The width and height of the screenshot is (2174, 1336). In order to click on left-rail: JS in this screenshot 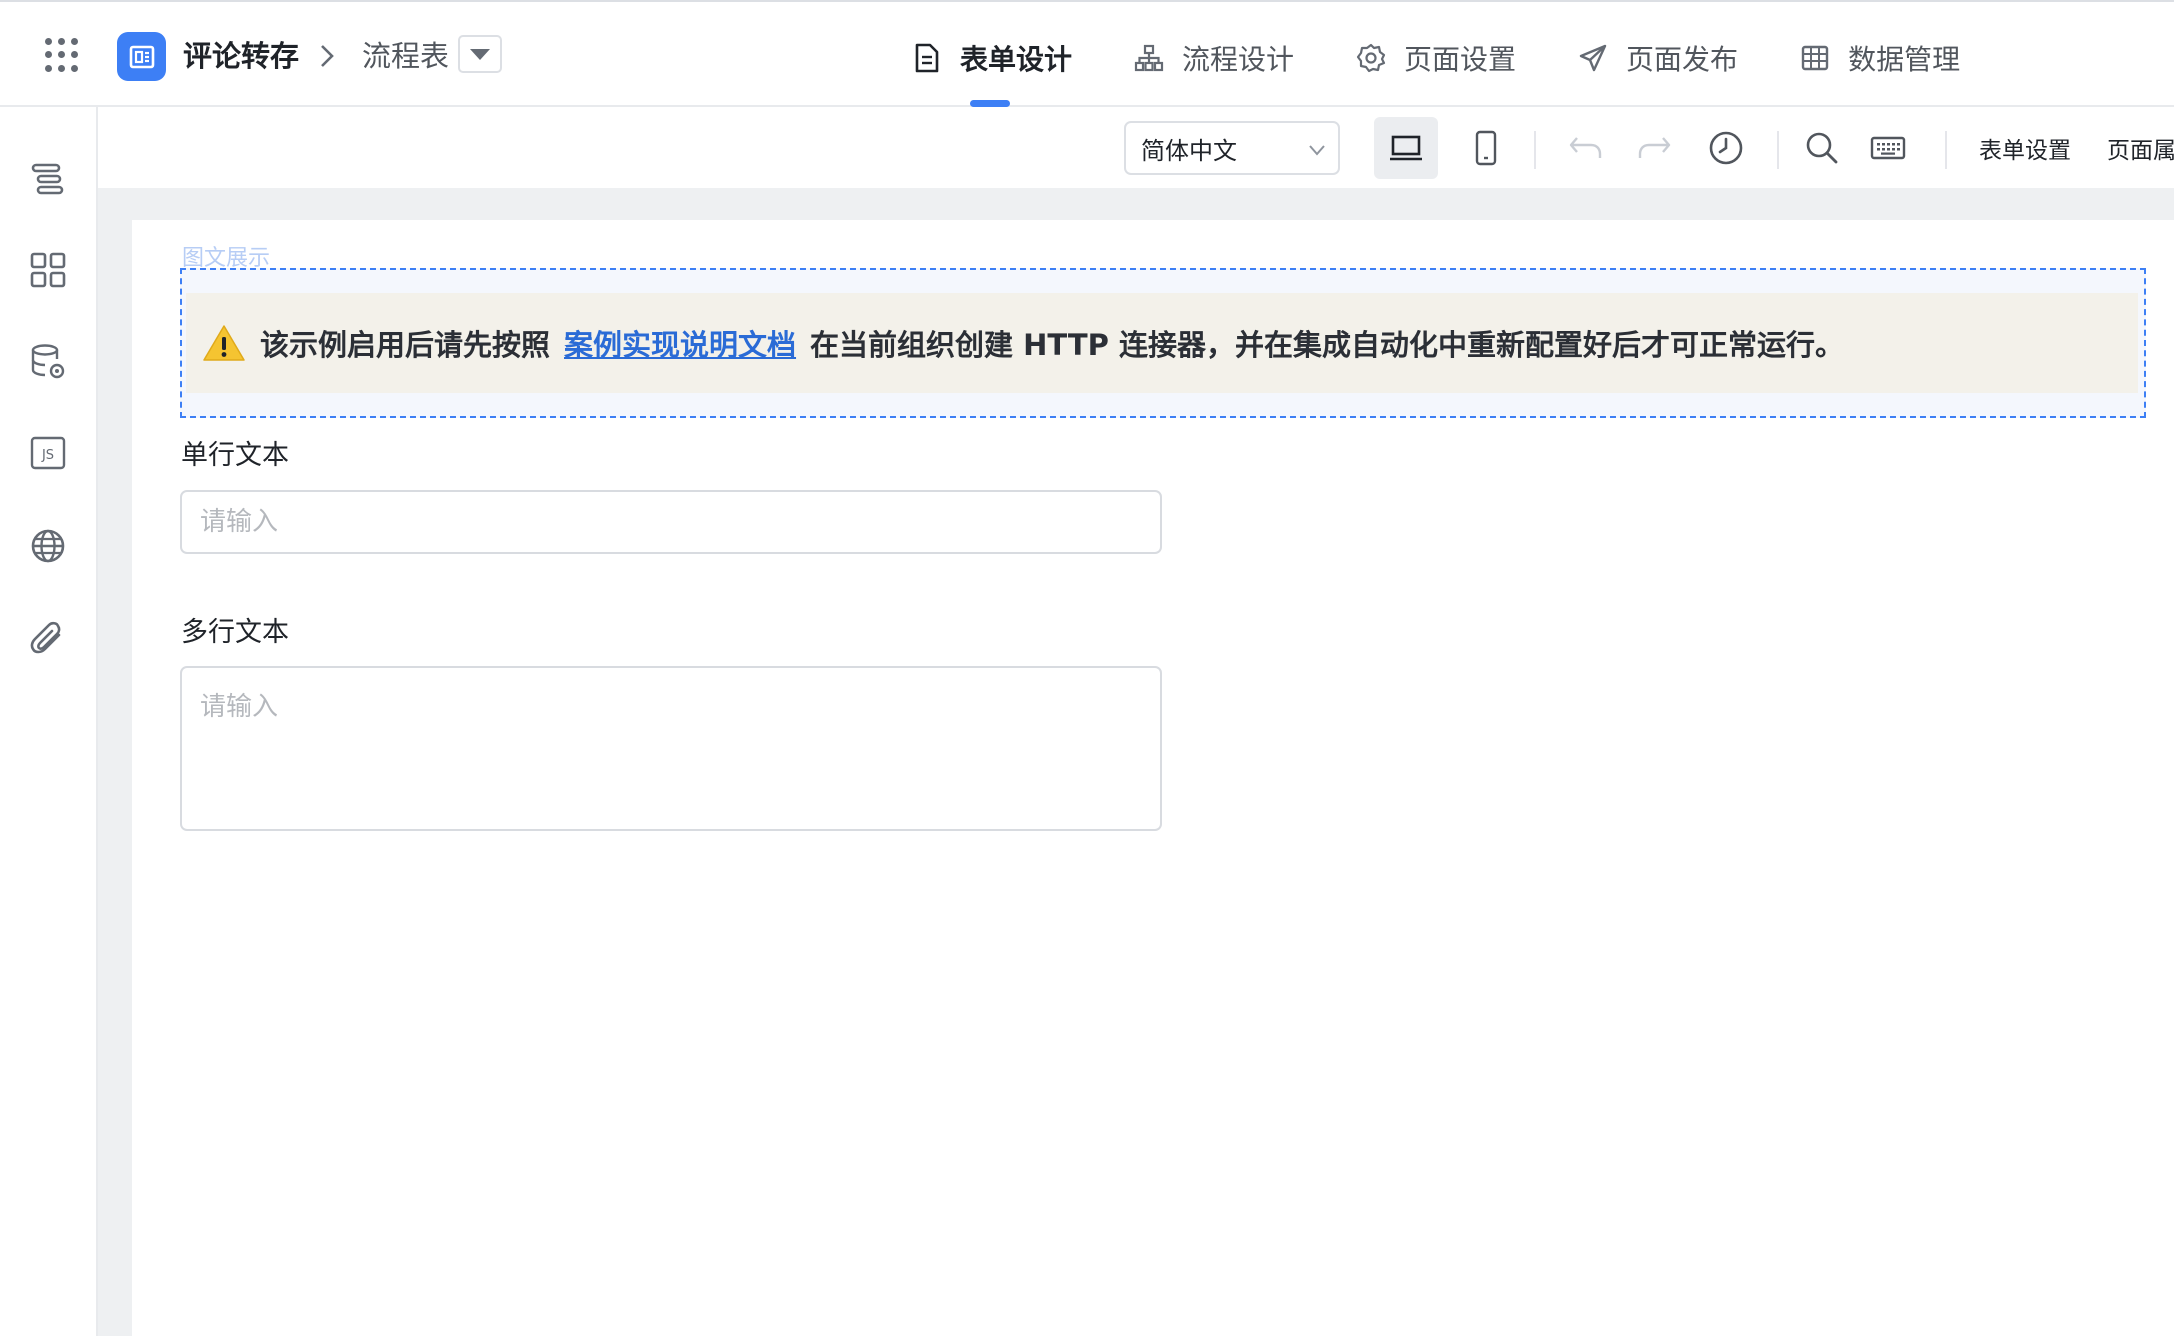, I will do `click(49, 721)`.